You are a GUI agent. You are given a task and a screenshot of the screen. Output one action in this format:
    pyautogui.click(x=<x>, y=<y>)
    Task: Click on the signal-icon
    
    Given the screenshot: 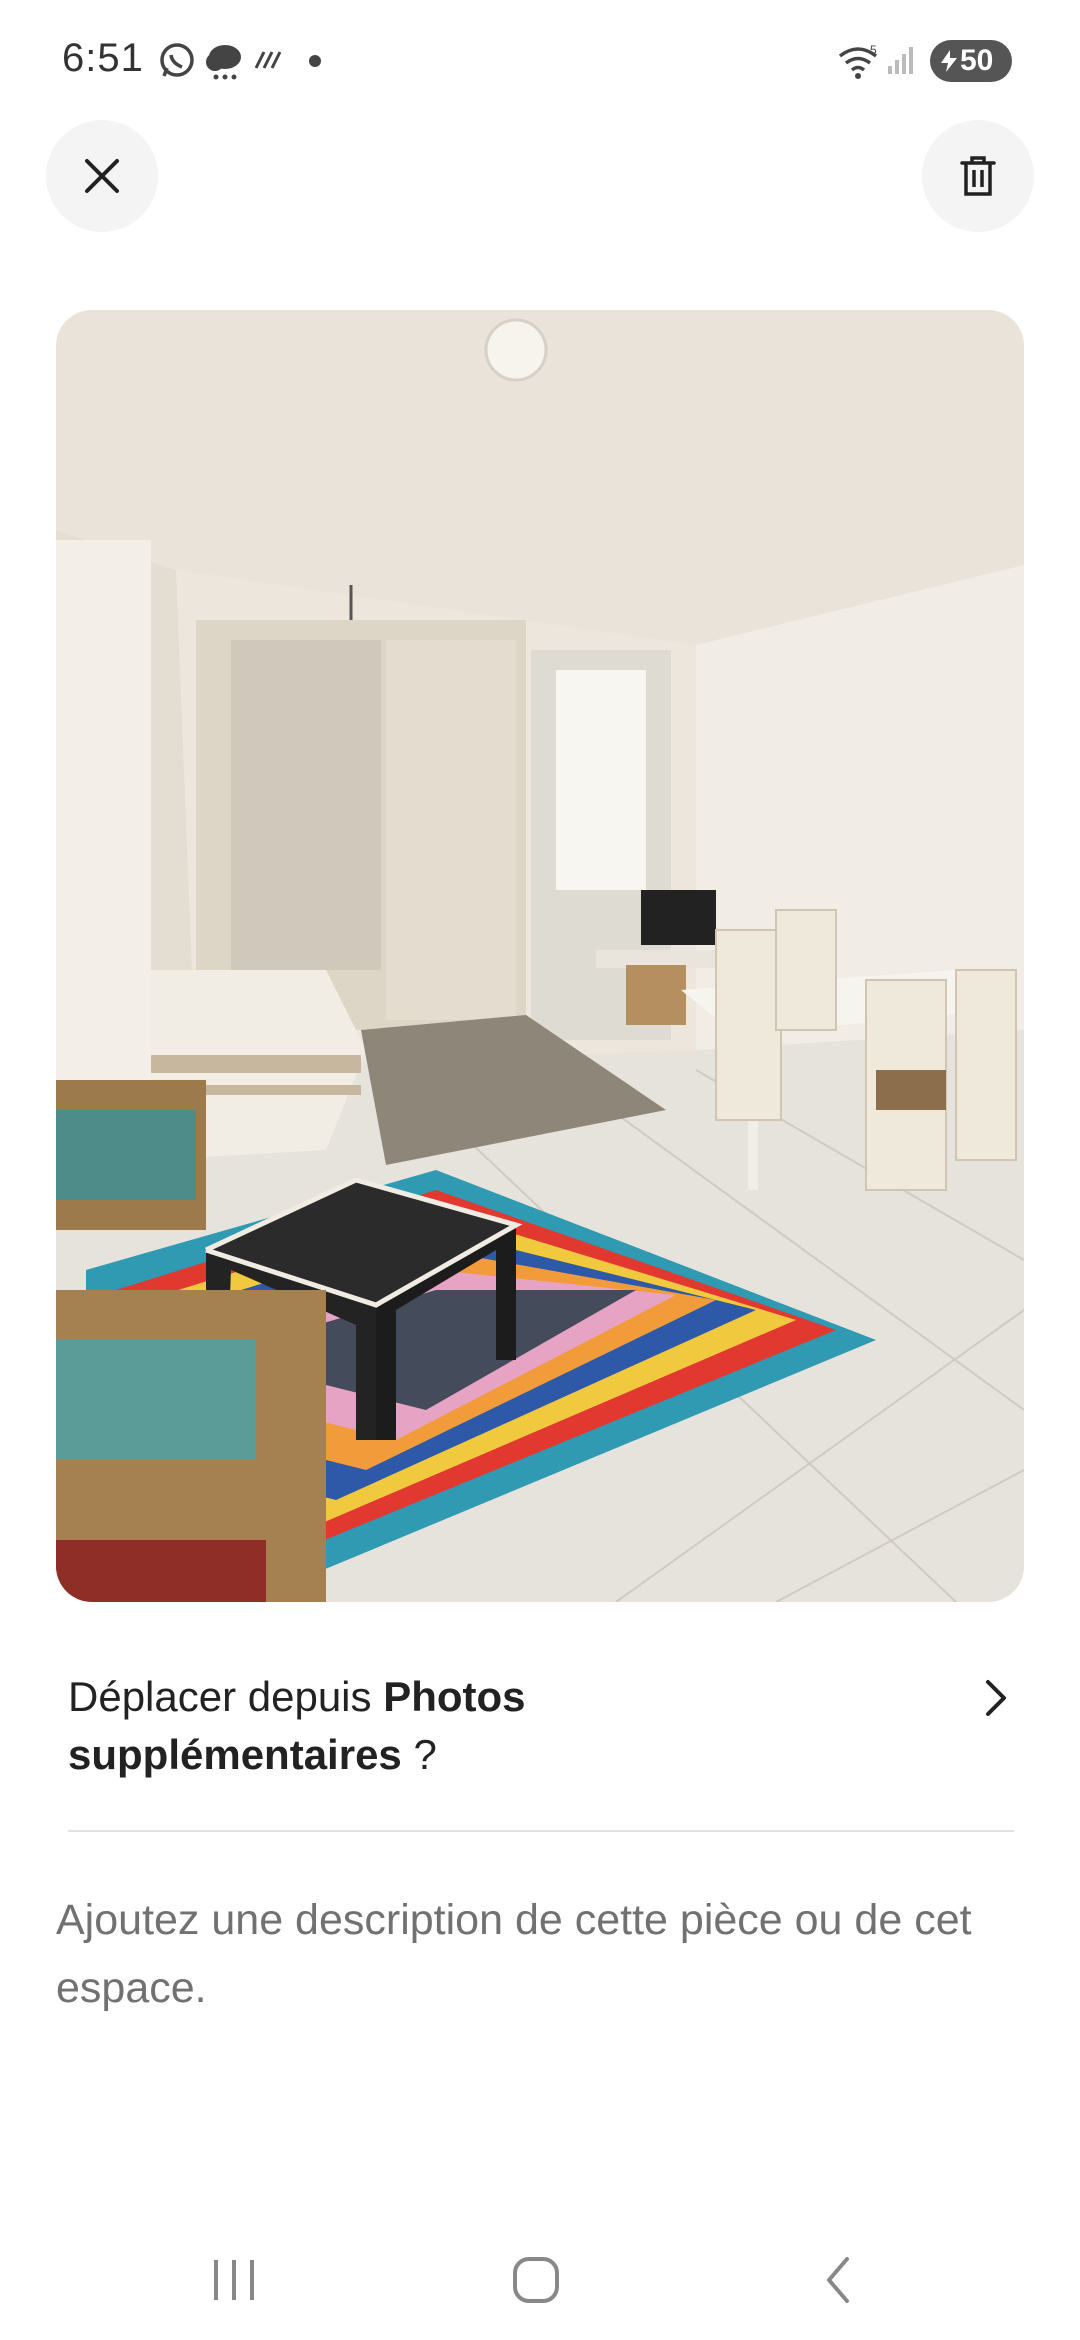 What is the action you would take?
    pyautogui.click(x=901, y=62)
    